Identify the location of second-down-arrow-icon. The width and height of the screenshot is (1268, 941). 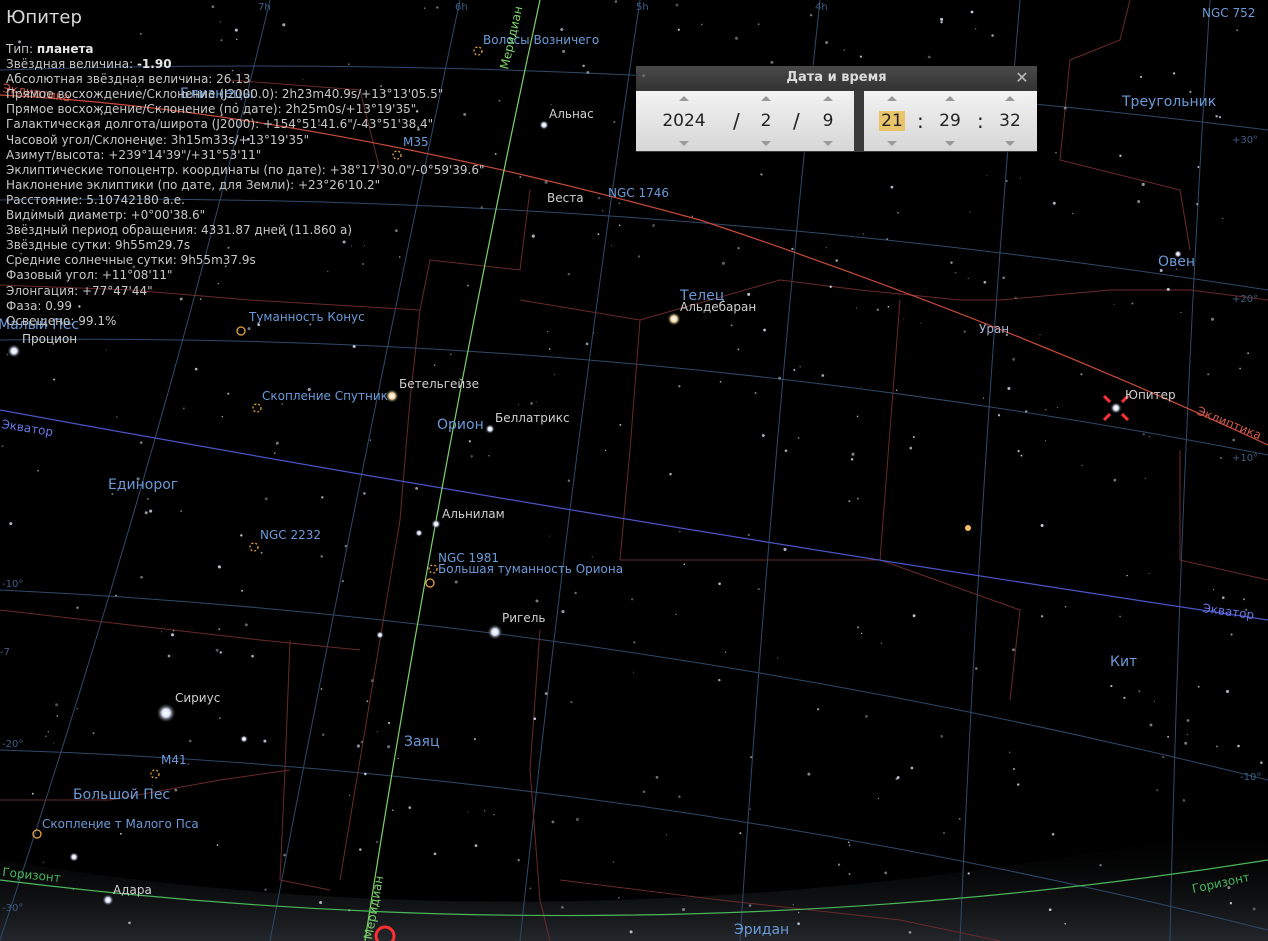
(1010, 143).